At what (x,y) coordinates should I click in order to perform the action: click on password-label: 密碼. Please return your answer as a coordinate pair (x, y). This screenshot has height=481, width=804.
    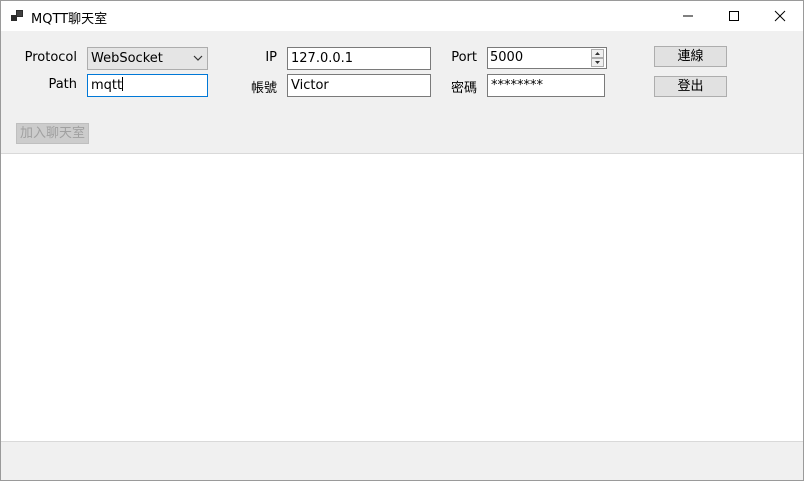
    Looking at the image, I should click on (463, 88).